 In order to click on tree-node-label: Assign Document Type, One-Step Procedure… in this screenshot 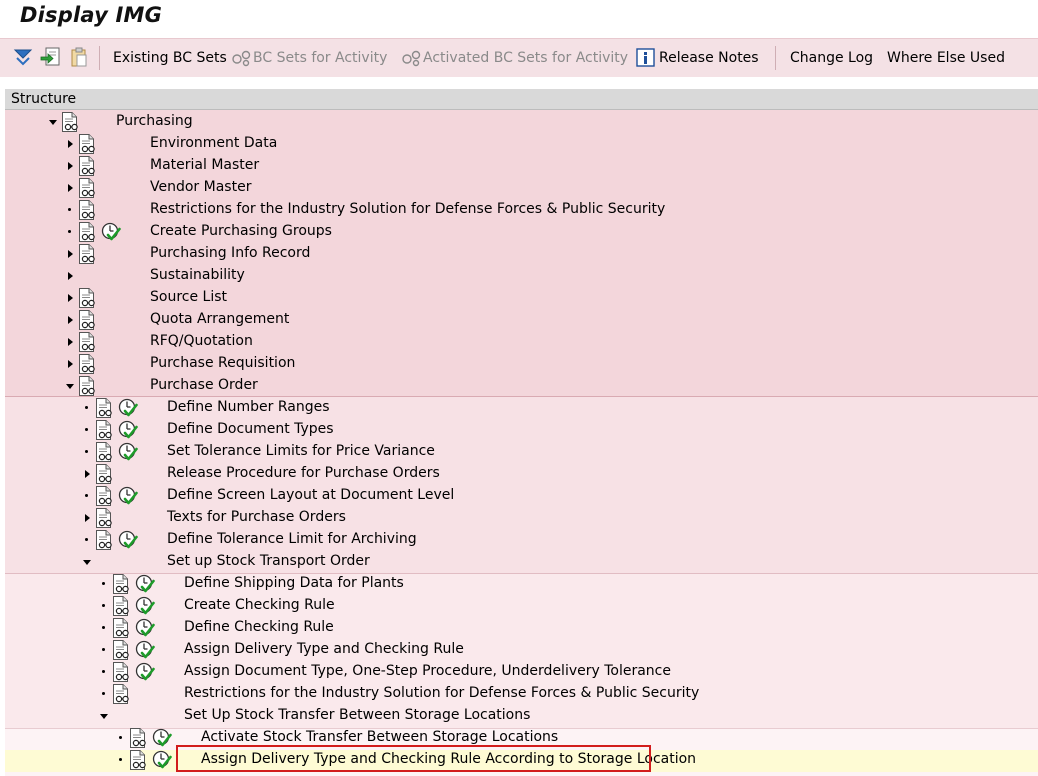, I will do `click(427, 671)`.